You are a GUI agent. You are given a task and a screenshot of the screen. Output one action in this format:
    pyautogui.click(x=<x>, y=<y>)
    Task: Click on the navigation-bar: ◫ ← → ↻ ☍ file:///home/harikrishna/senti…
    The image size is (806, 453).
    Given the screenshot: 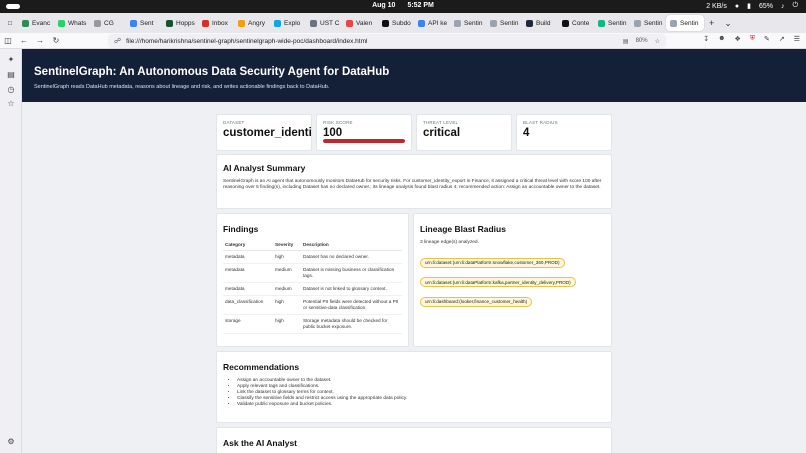 What is the action you would take?
    pyautogui.click(x=403, y=41)
    